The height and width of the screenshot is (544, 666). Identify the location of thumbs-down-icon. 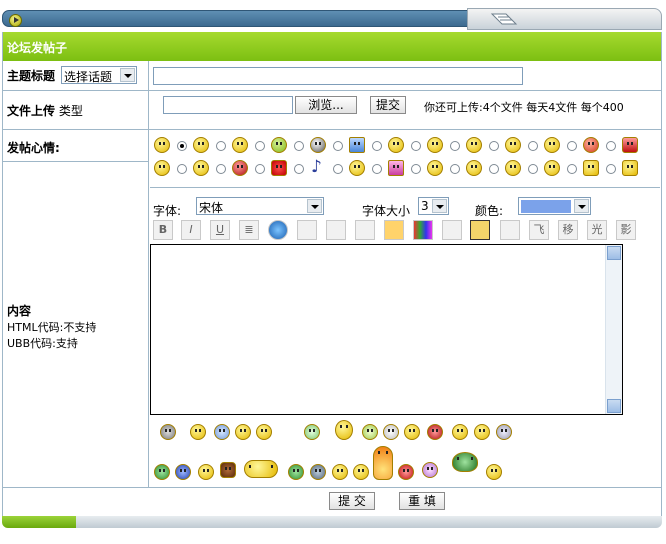
(591, 168).